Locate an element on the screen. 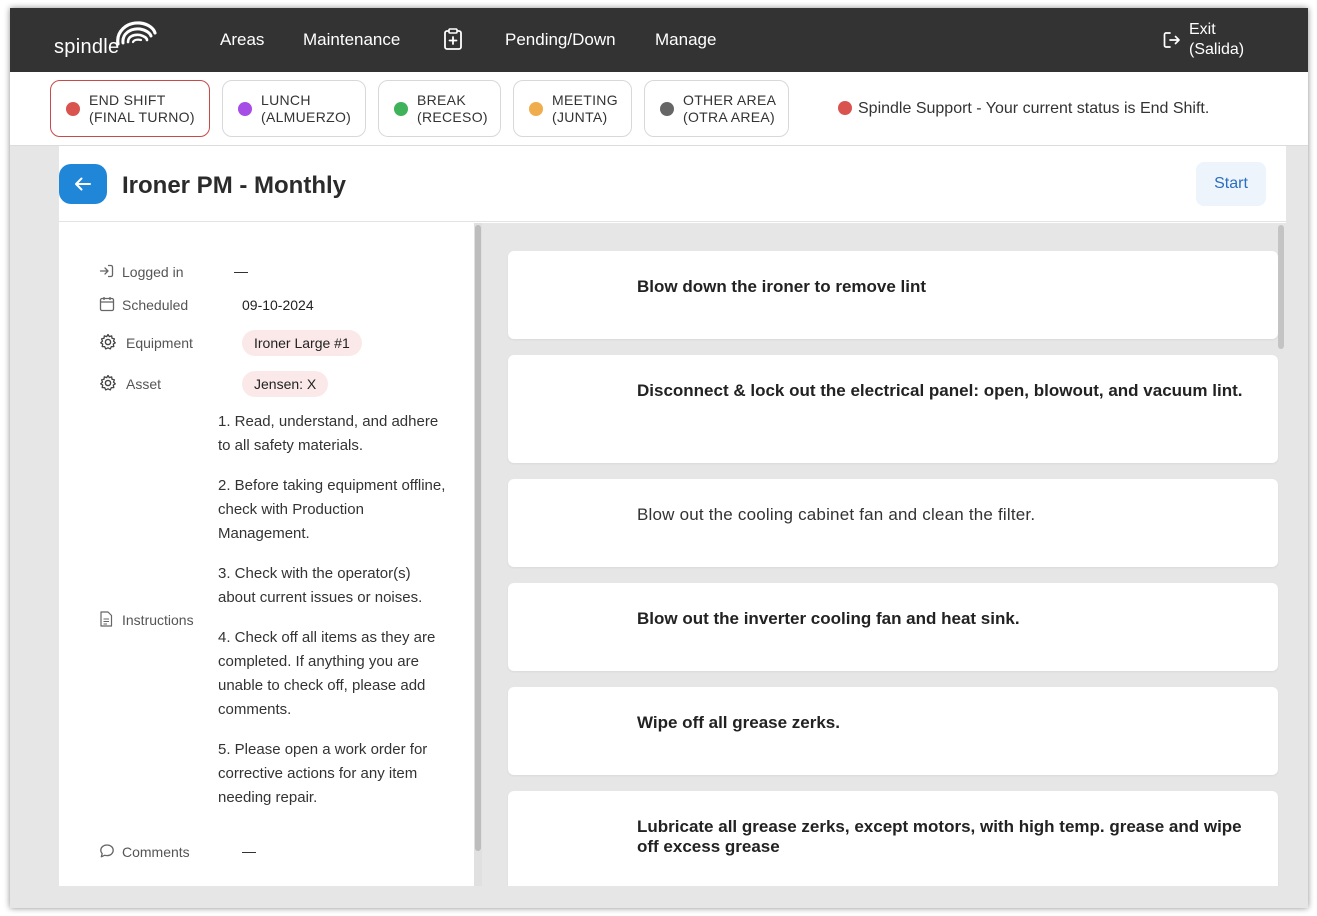 Image resolution: width=1317 pixels, height=916 pixels. document-icon is located at coordinates (106, 619).